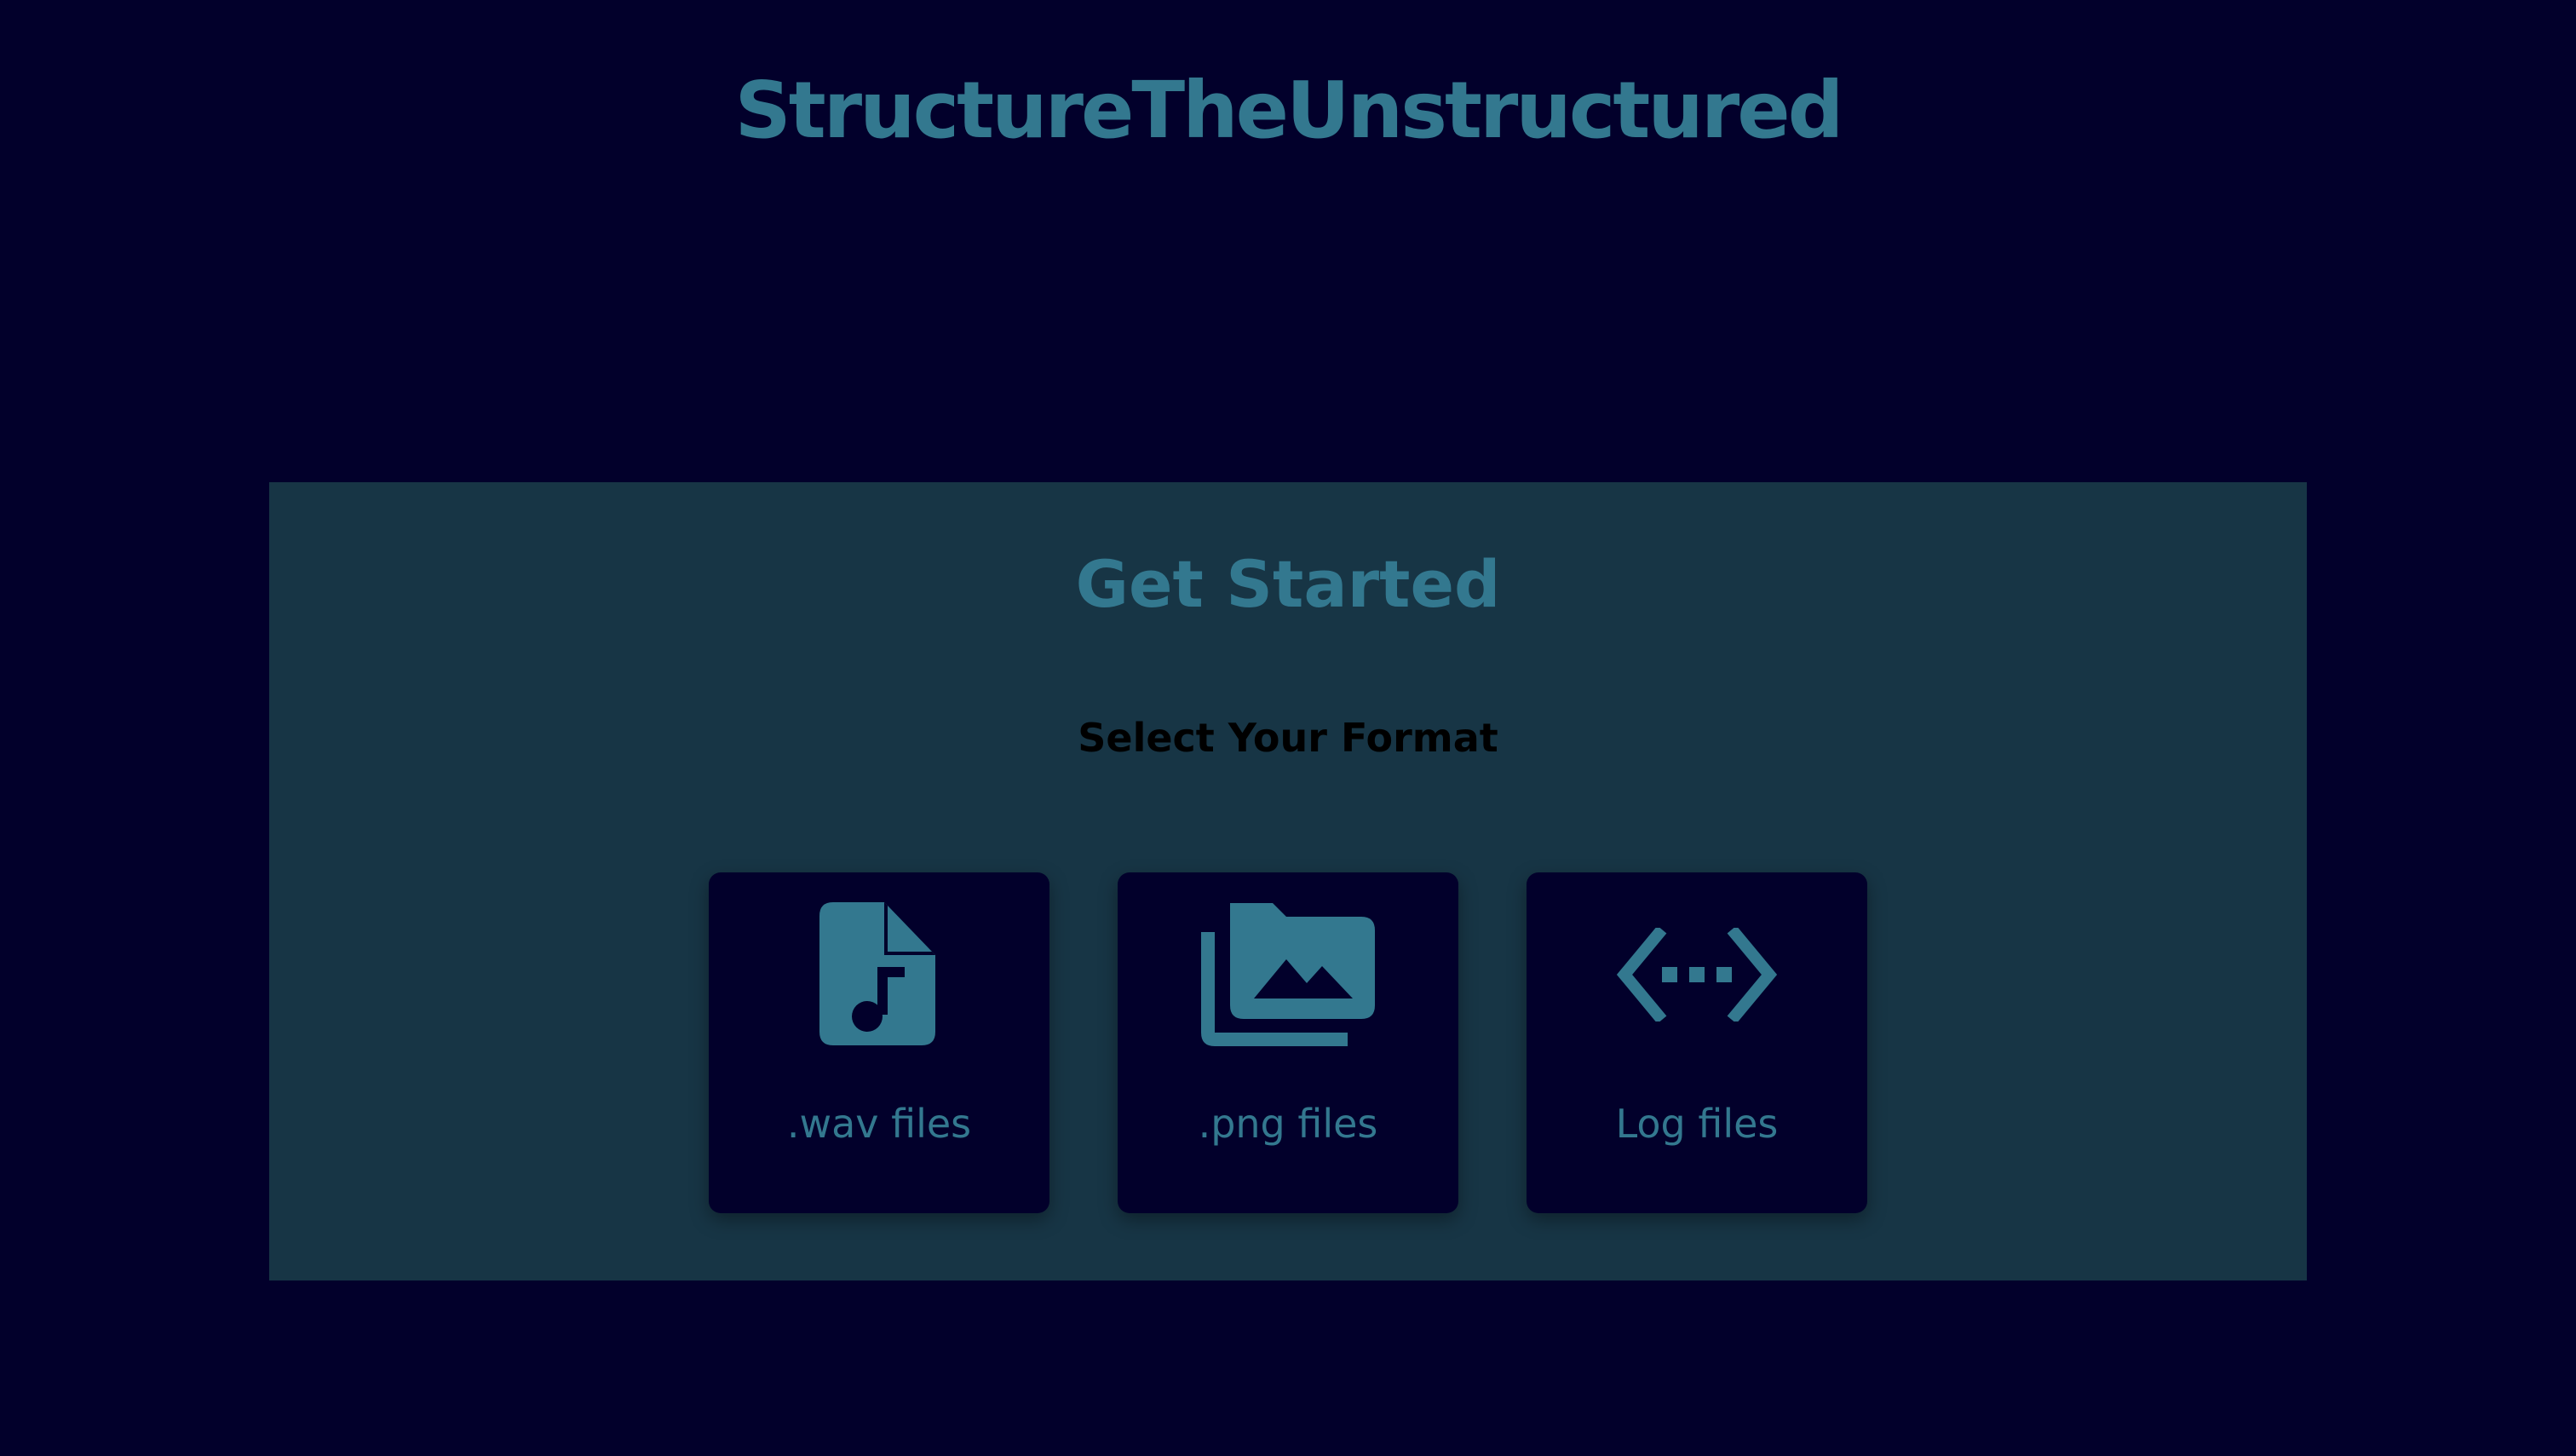 This screenshot has width=2576, height=1456. I want to click on format-card-png: .png files, so click(1288, 1043).